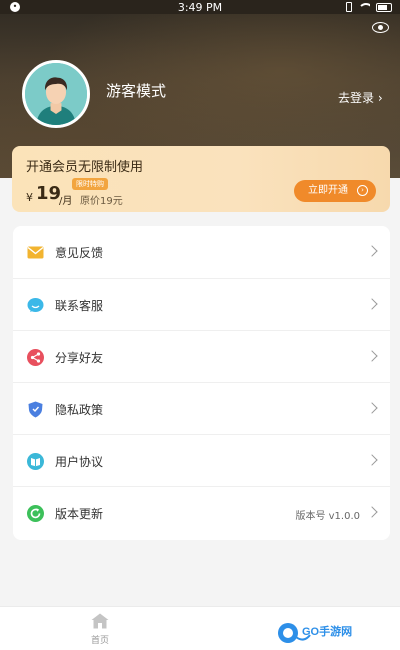 Image resolution: width=400 pixels, height=650 pixels. Describe the element at coordinates (29, 197) in the screenshot. I see `vip-currency: ¥` at that location.